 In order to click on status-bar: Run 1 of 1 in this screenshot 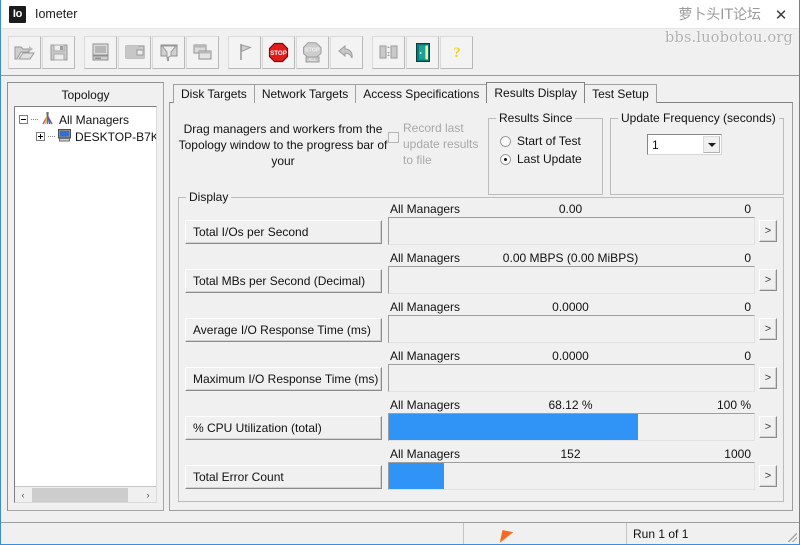, I will do `click(400, 533)`.